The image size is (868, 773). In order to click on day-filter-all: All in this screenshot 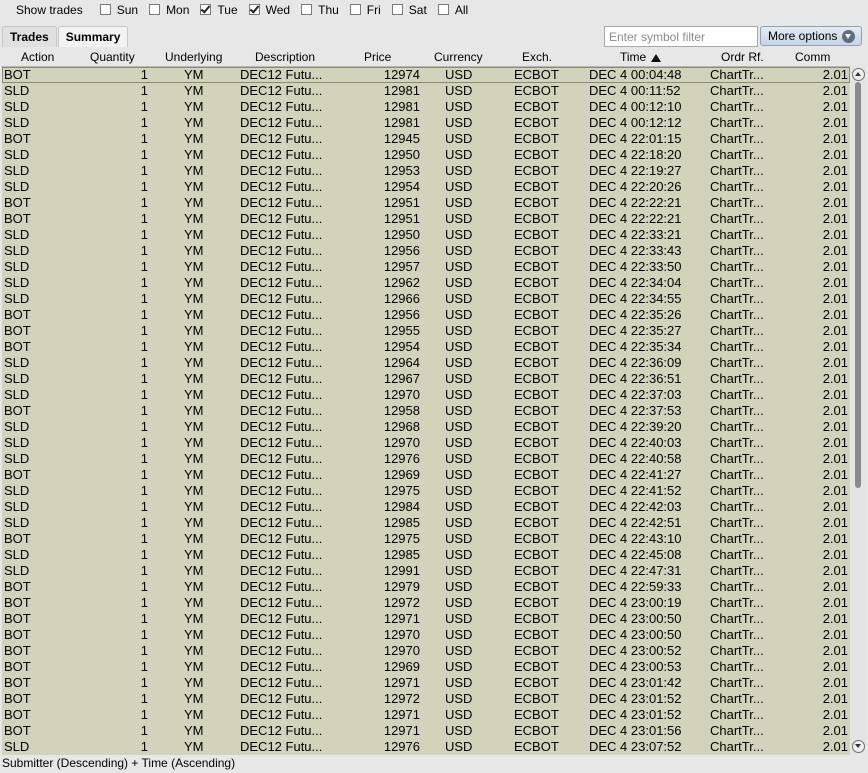, I will do `click(452, 10)`.